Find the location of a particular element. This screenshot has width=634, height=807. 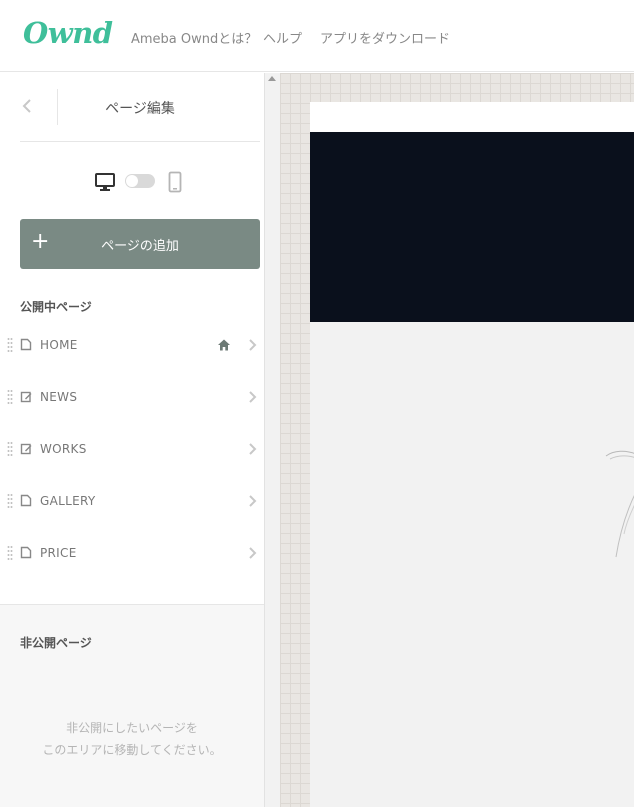

nav-about: Ameba Owndとは？ is located at coordinates (194, 37).